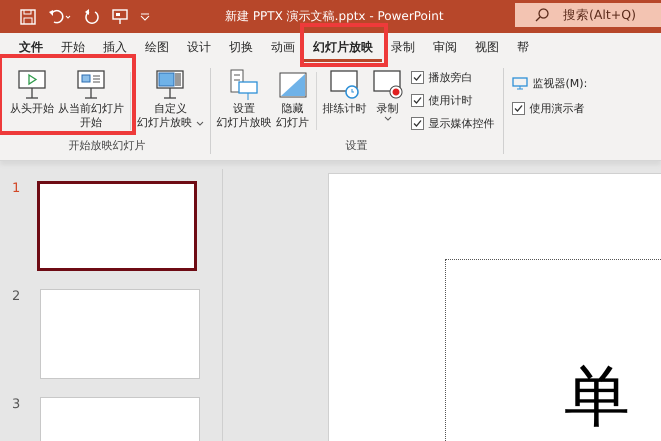 The width and height of the screenshot is (661, 441). What do you see at coordinates (335, 16) in the screenshot?
I see `window-title: 新建 PPTX 演示文稿.pptx - PowerPoint` at bounding box center [335, 16].